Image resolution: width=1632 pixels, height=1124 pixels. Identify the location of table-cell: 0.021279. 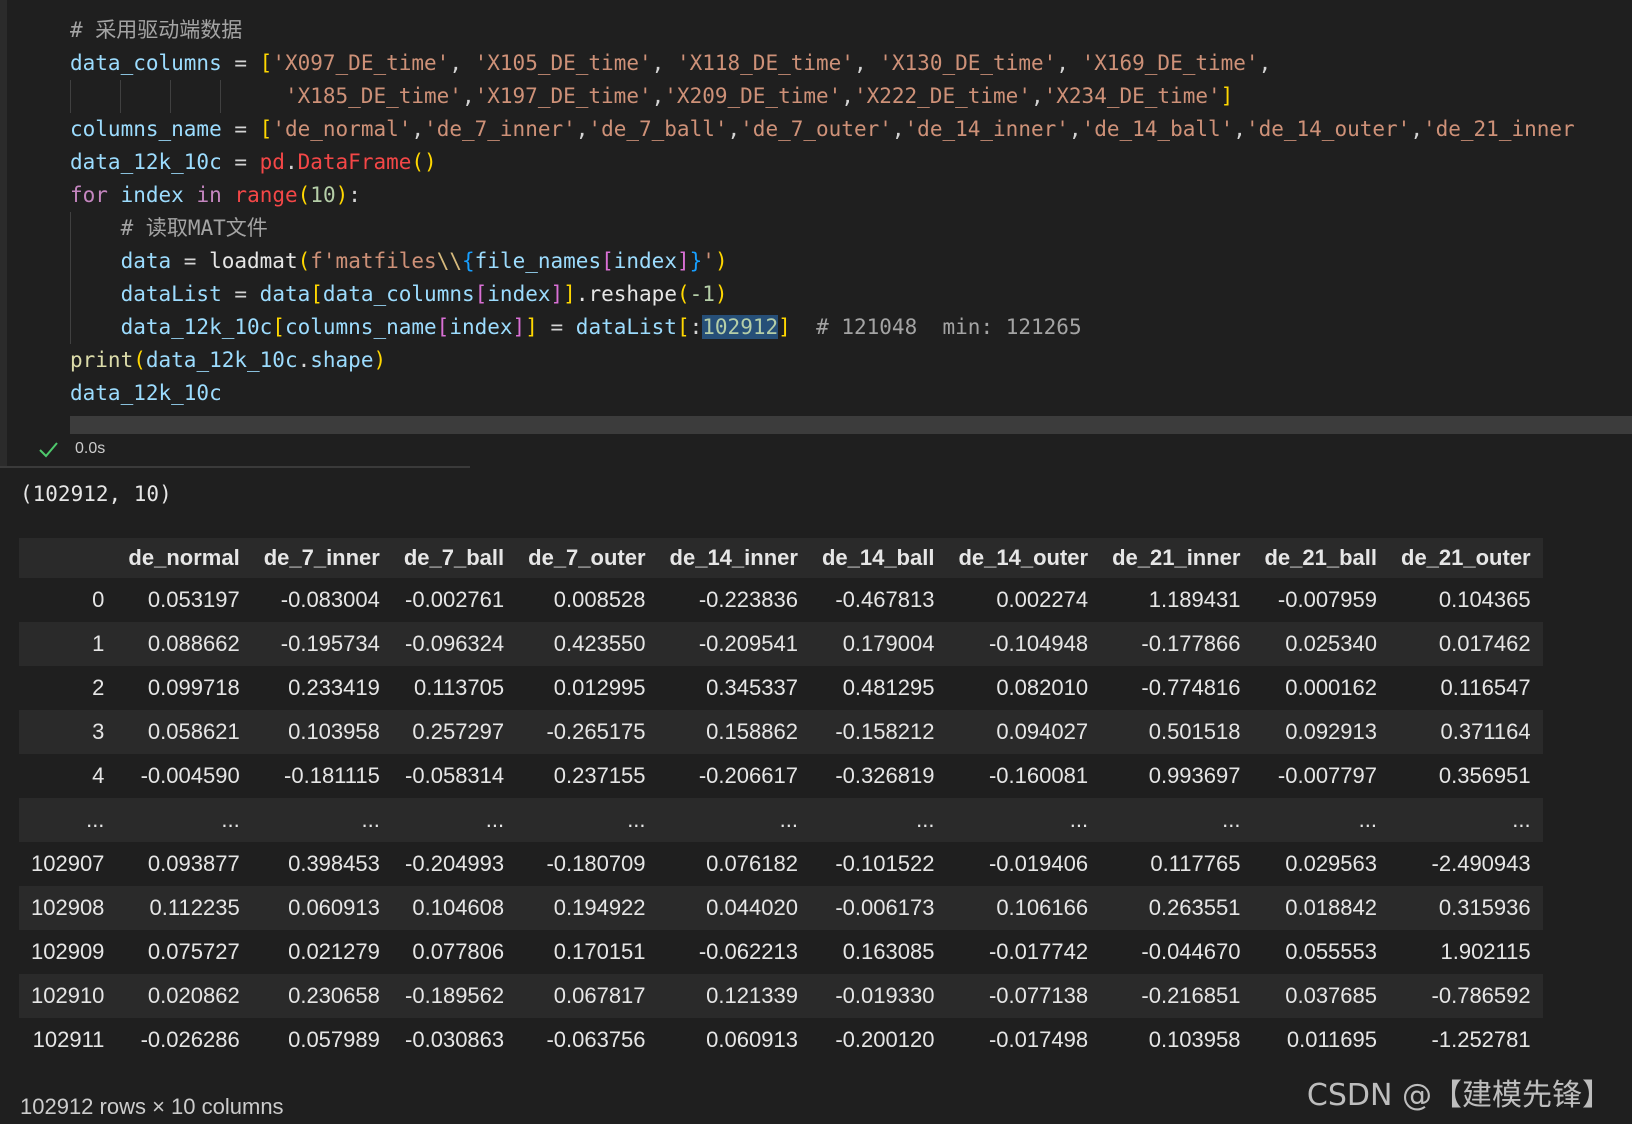
(321, 952).